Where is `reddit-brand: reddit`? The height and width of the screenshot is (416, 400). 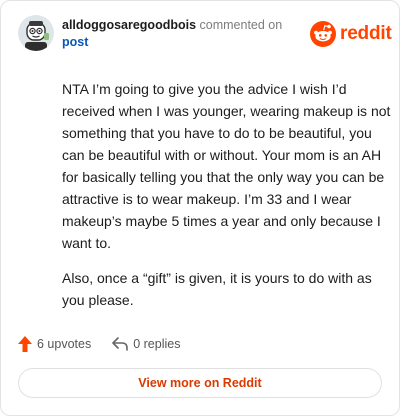
reddit-brand: reddit is located at coordinates (351, 34).